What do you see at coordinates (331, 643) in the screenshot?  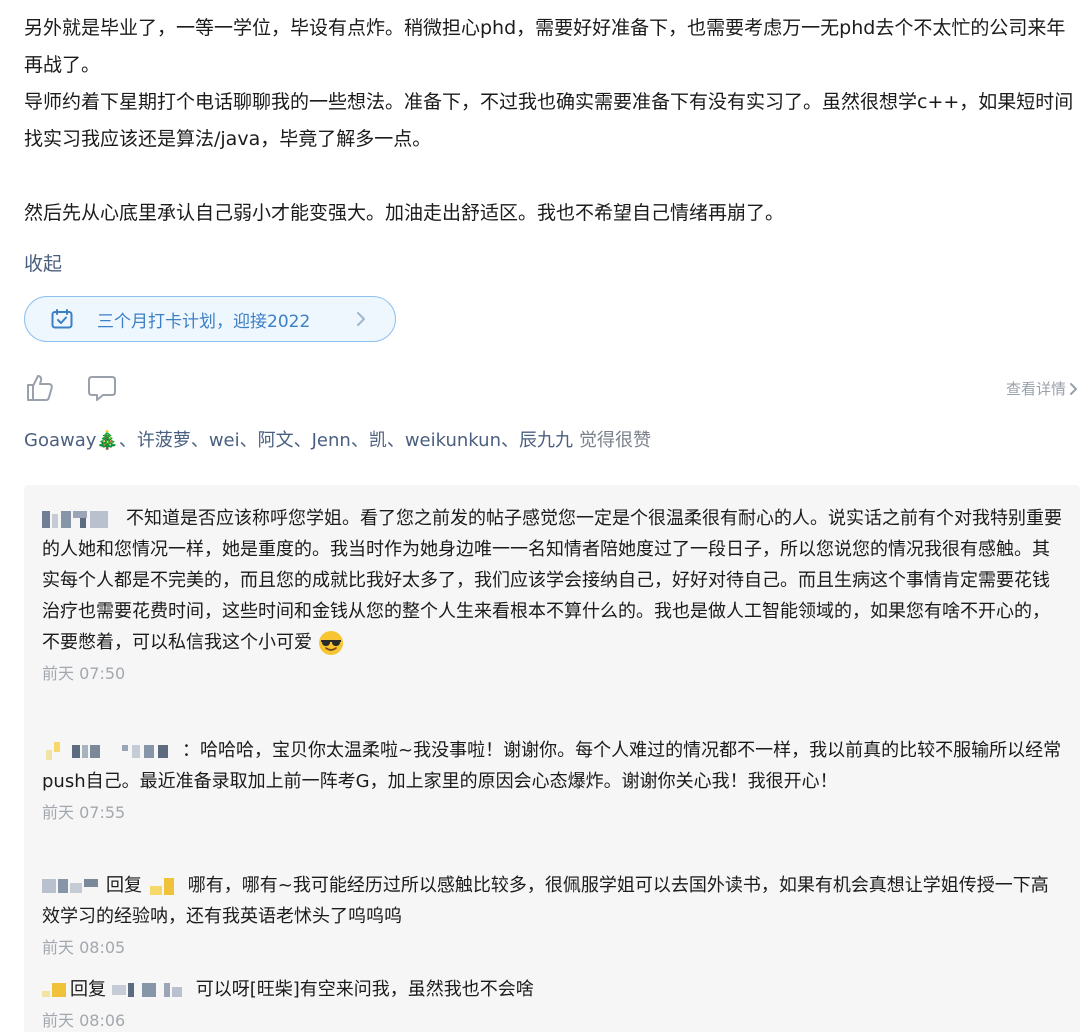 I see `sunglasses-emoji-icon` at bounding box center [331, 643].